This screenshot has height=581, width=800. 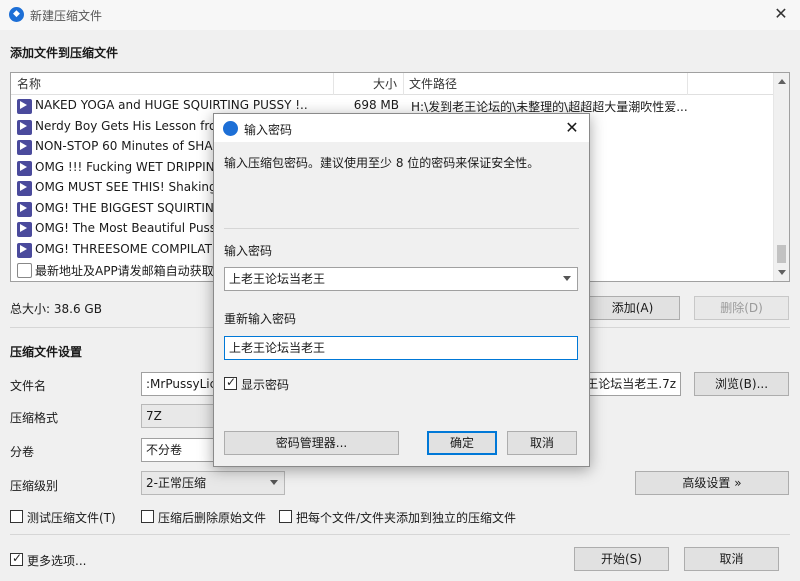 I want to click on confirm-password-input: 上老王论坛当老王, so click(x=401, y=348).